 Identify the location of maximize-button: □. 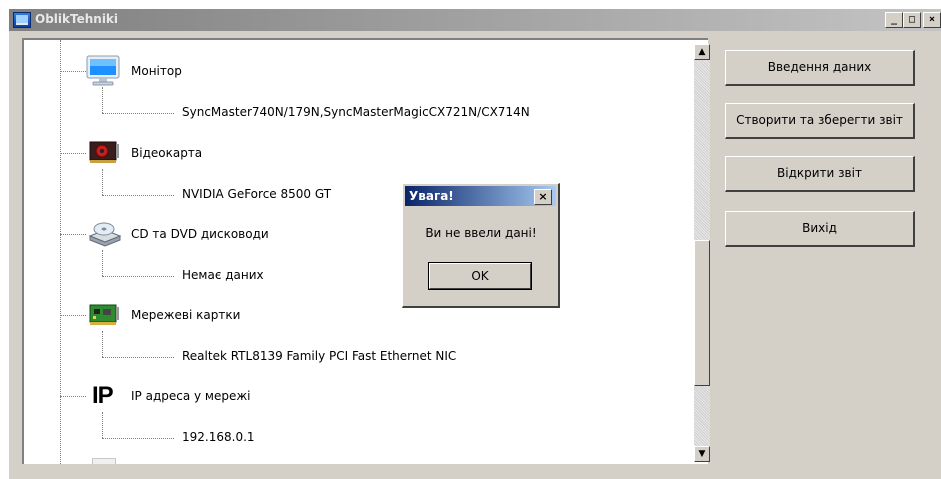
(912, 20).